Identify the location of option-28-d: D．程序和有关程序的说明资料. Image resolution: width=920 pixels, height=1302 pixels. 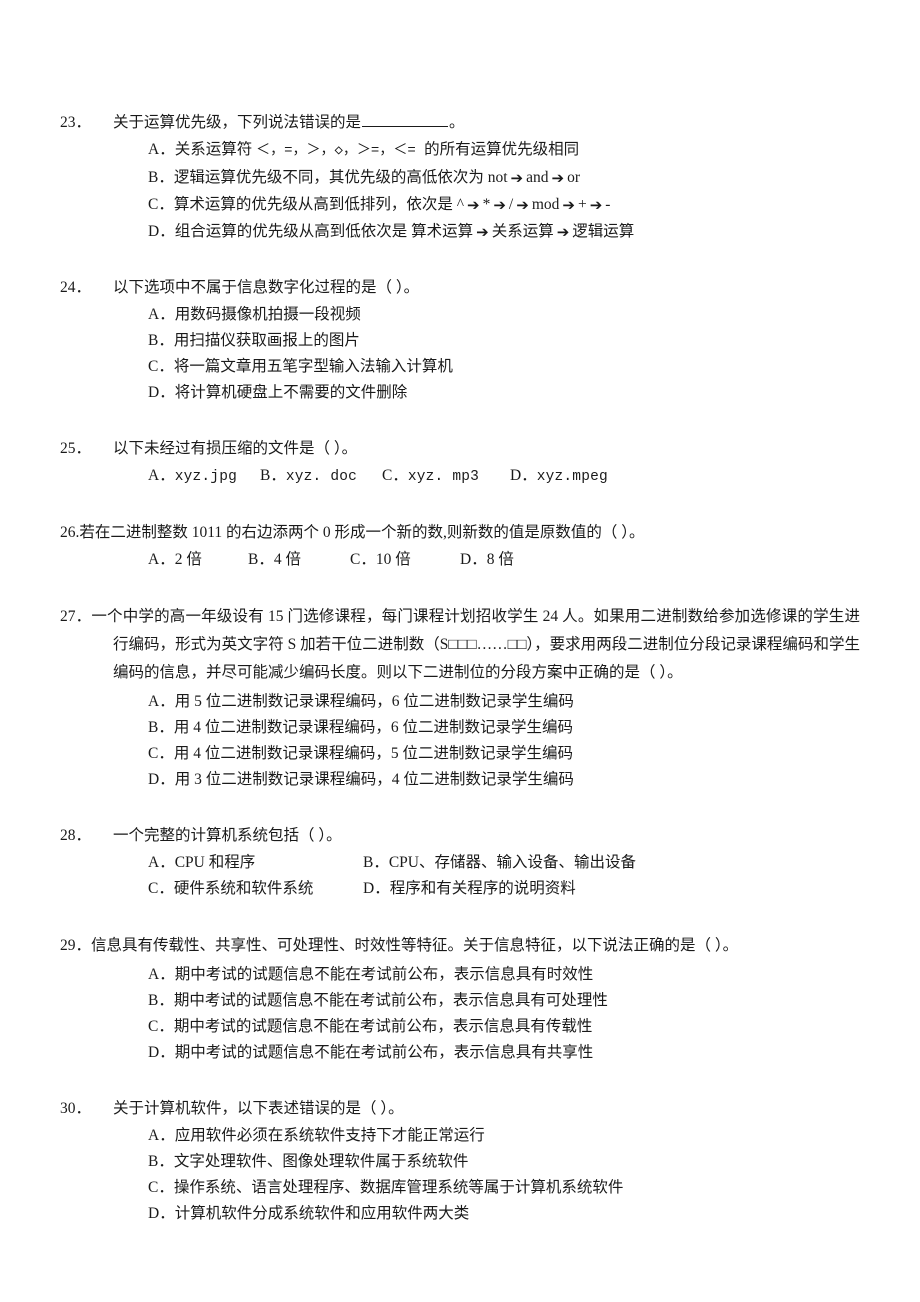
(611, 889).